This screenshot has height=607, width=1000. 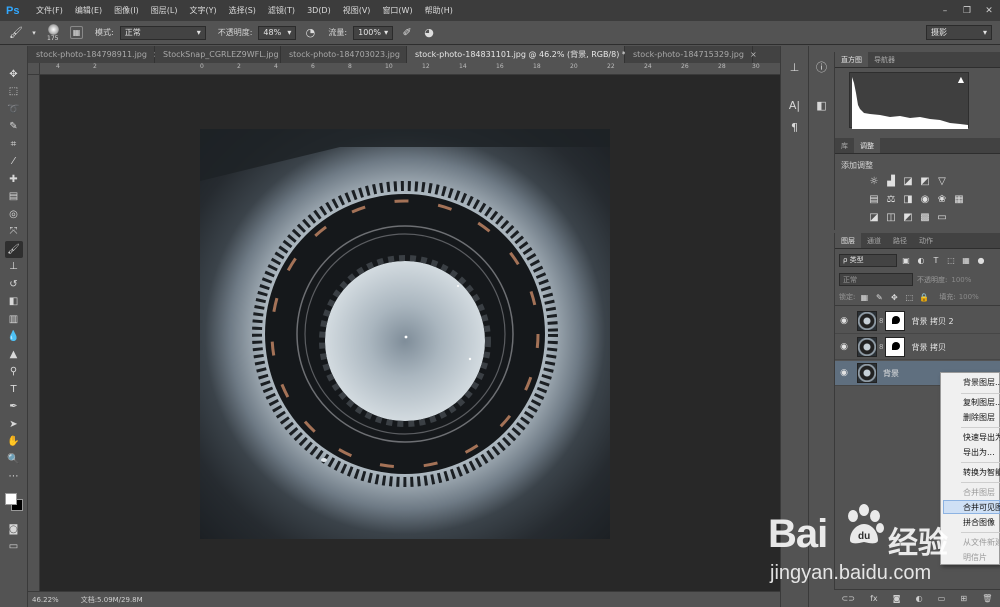 I want to click on pressure-opacity-icon: ◔, so click(x=310, y=33).